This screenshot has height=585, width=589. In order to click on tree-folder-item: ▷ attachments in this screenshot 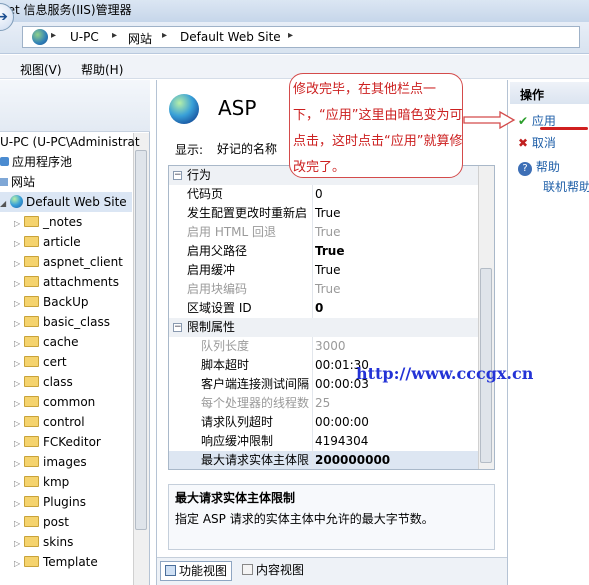, I will do `click(66, 282)`.